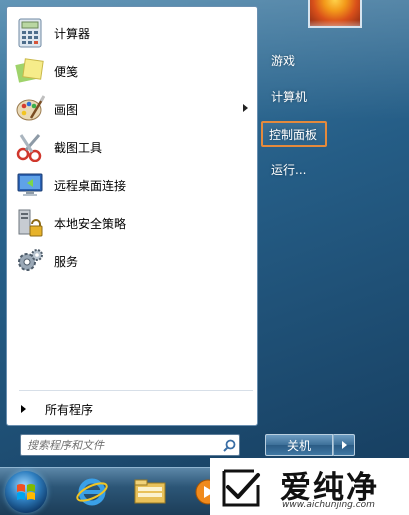 Image resolution: width=409 pixels, height=515 pixels. What do you see at coordinates (72, 33) in the screenshot?
I see `program-label: 计算器` at bounding box center [72, 33].